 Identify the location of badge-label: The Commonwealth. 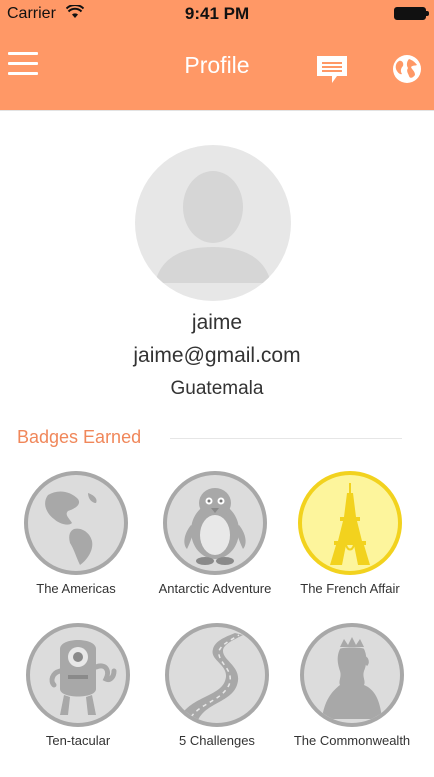
(352, 740).